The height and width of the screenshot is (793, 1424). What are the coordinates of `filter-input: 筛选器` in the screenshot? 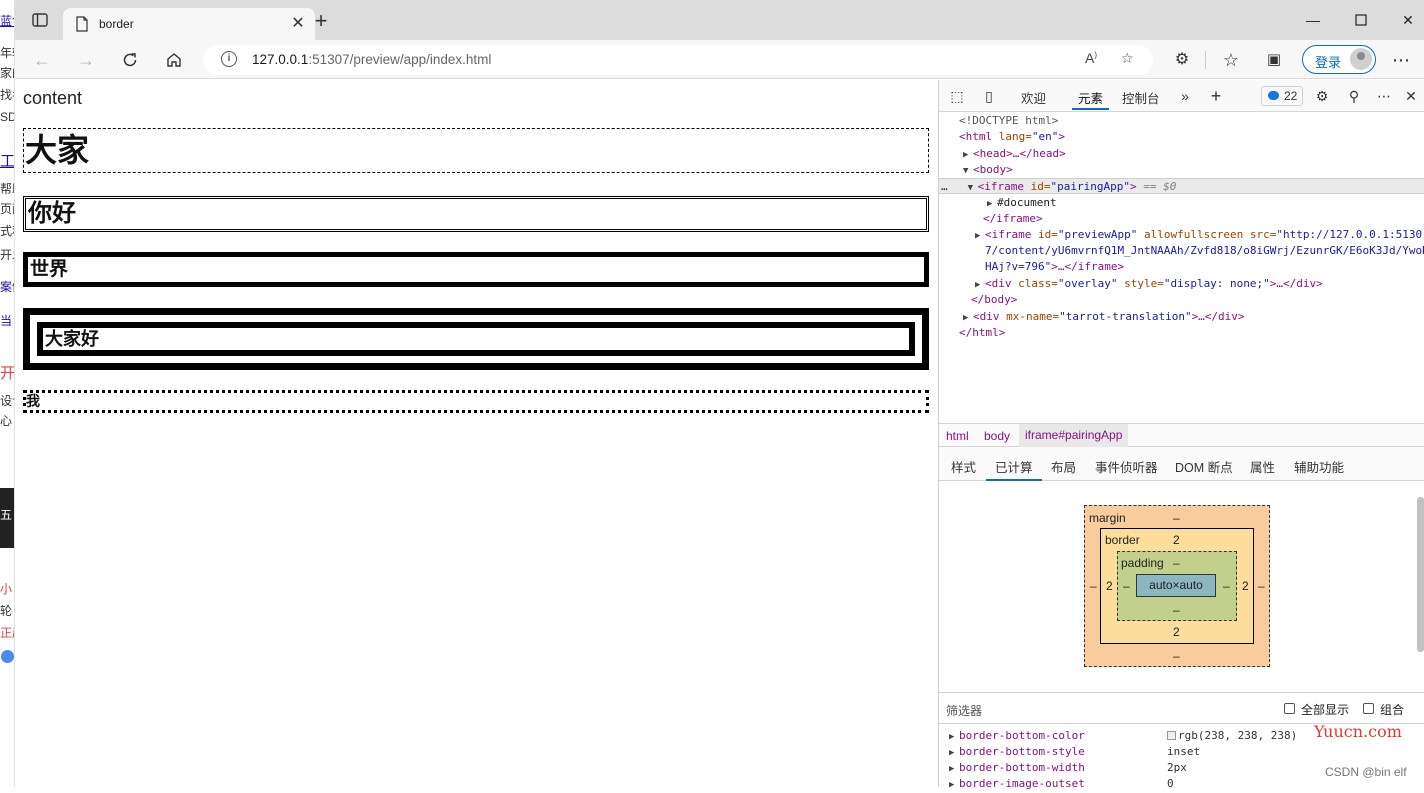 It's located at (964, 710).